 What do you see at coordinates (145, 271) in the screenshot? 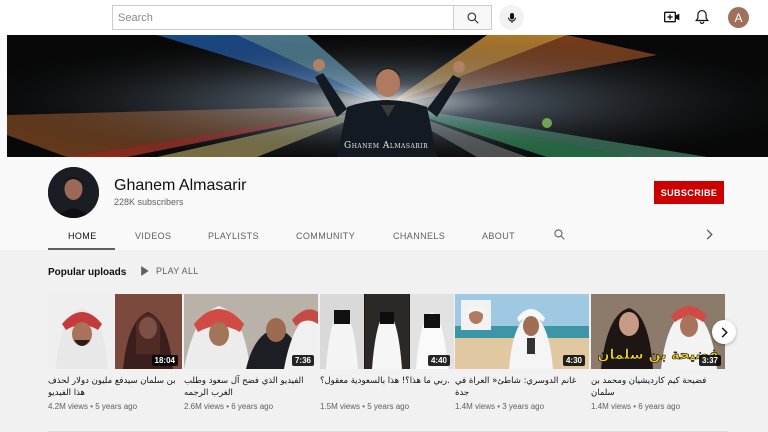
I see `play-icon` at bounding box center [145, 271].